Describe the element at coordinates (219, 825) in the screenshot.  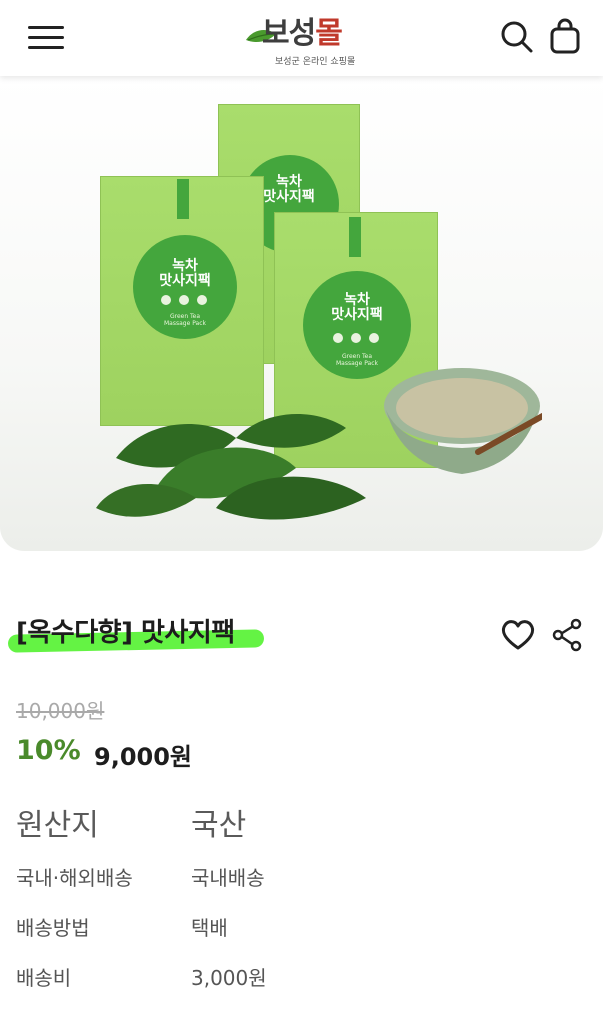
I see `info-value: 국산` at that location.